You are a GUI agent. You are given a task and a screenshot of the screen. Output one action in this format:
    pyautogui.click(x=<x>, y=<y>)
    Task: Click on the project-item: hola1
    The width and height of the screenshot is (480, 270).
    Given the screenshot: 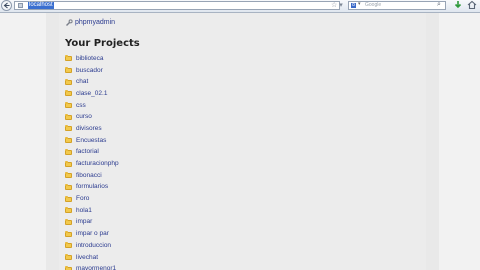 What is the action you would take?
    pyautogui.click(x=92, y=211)
    